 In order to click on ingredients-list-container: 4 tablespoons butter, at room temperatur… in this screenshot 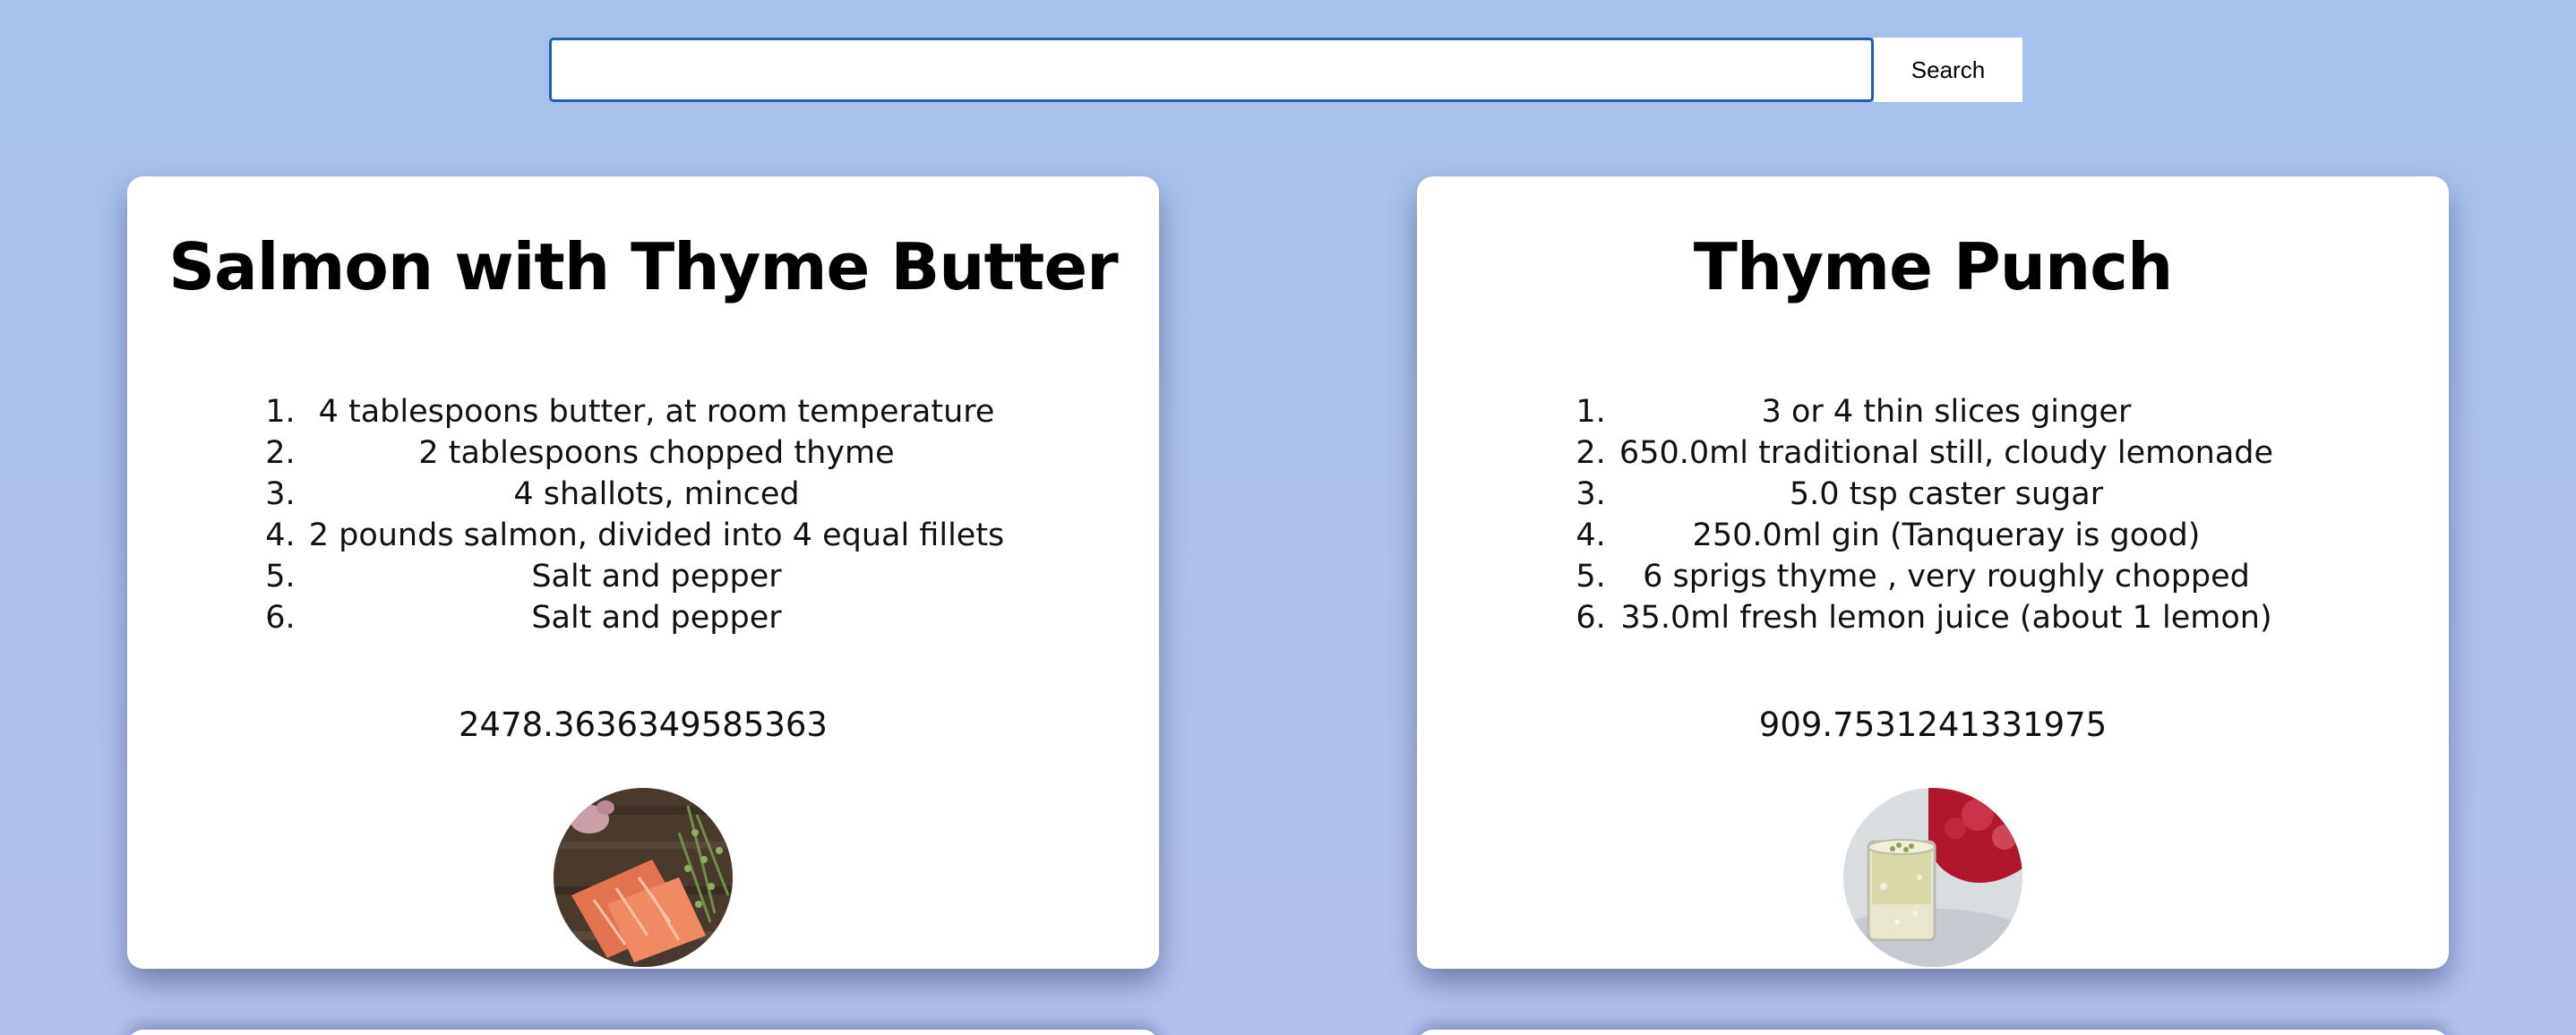, I will do `click(643, 514)`.